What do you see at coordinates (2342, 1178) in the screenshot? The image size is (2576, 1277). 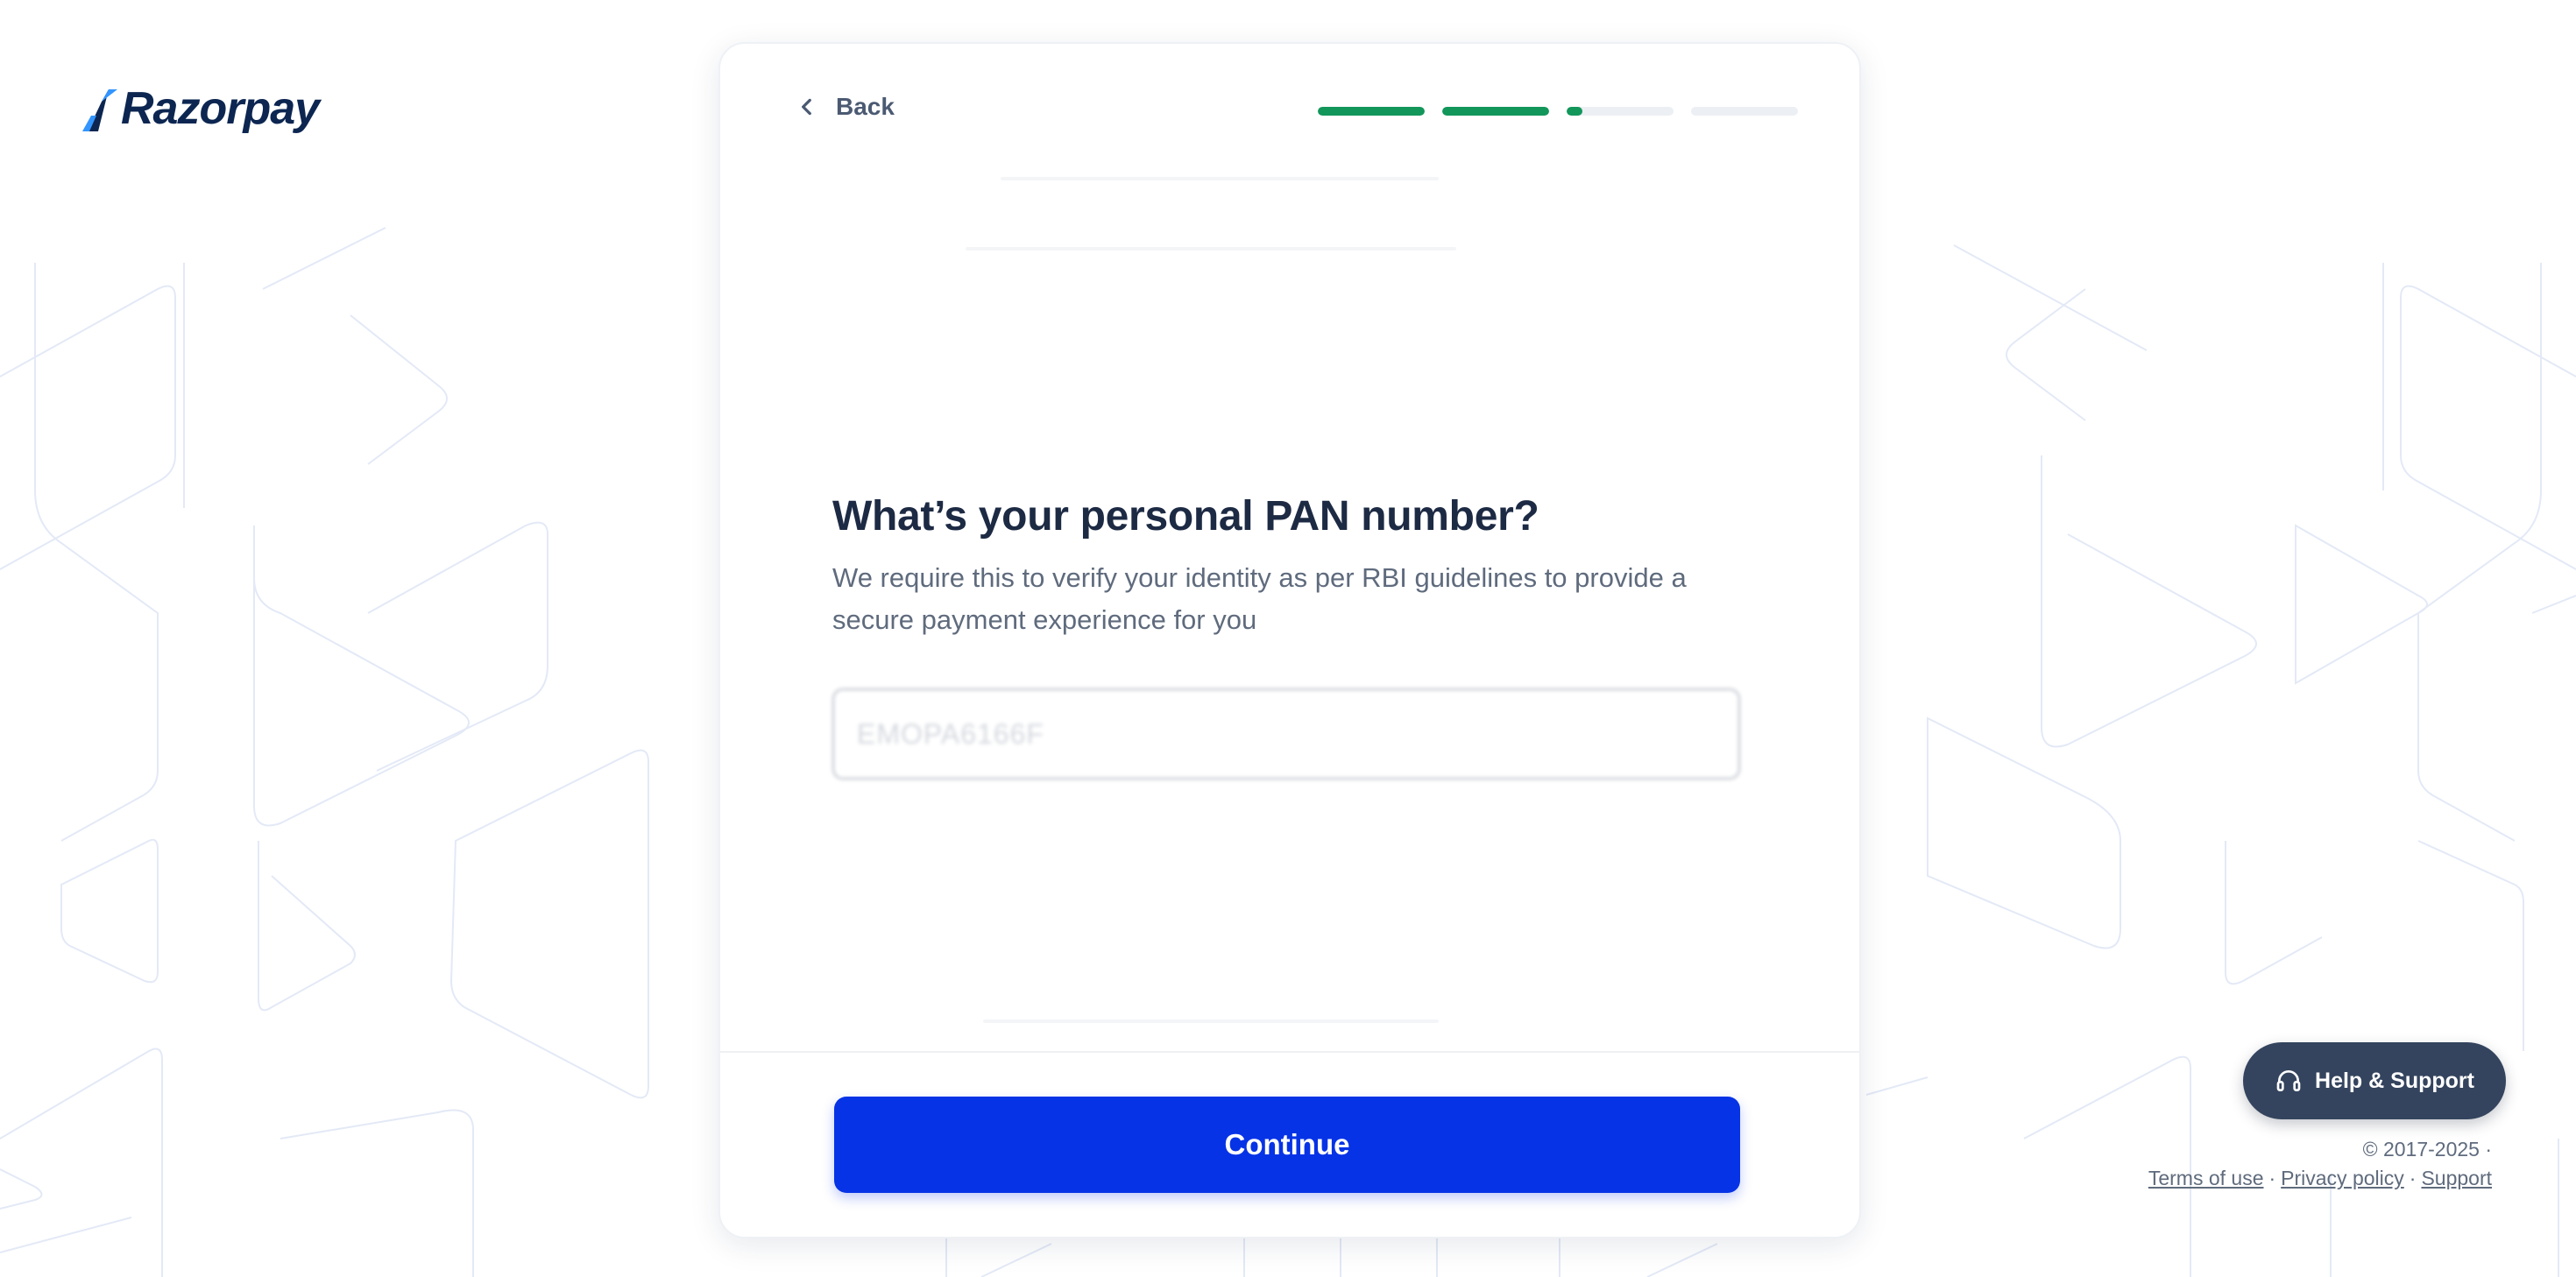 I see `privacy-policy-link: Privacy policy` at bounding box center [2342, 1178].